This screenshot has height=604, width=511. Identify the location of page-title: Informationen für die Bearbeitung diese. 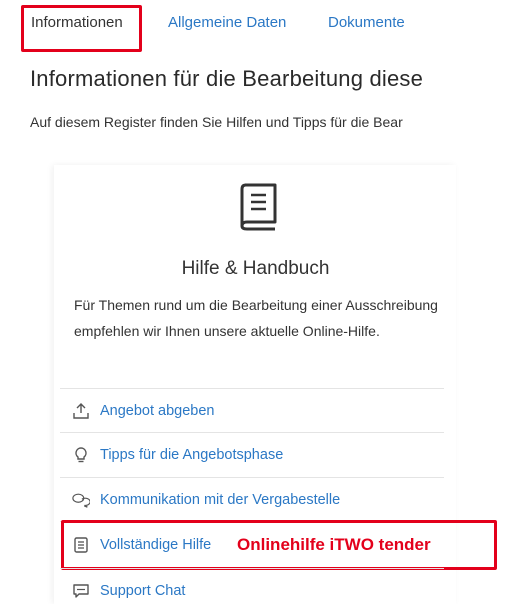
(227, 78).